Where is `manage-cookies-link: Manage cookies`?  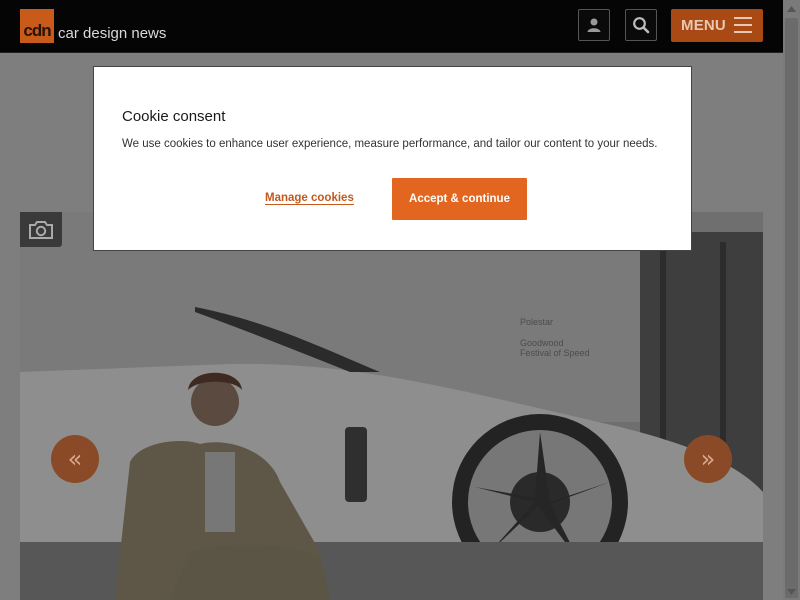 manage-cookies-link: Manage cookies is located at coordinates (309, 198).